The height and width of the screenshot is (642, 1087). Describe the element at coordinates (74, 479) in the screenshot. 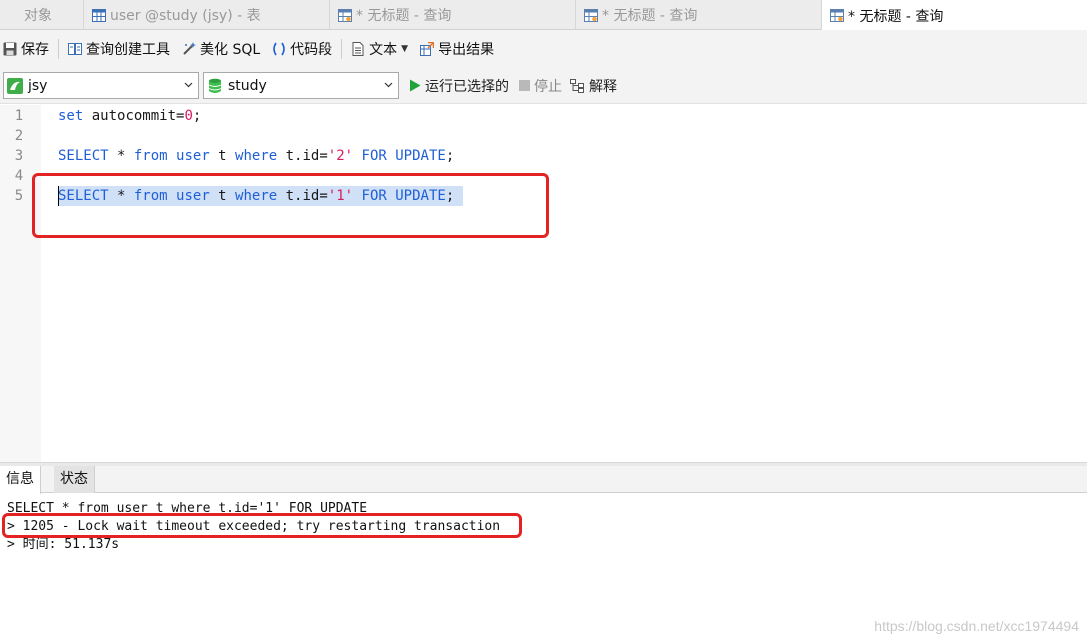

I see `tab-status: 状态` at that location.